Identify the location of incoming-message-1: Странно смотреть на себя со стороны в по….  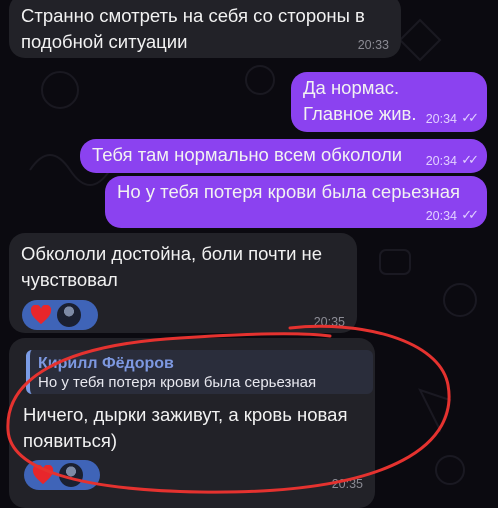
(205, 29).